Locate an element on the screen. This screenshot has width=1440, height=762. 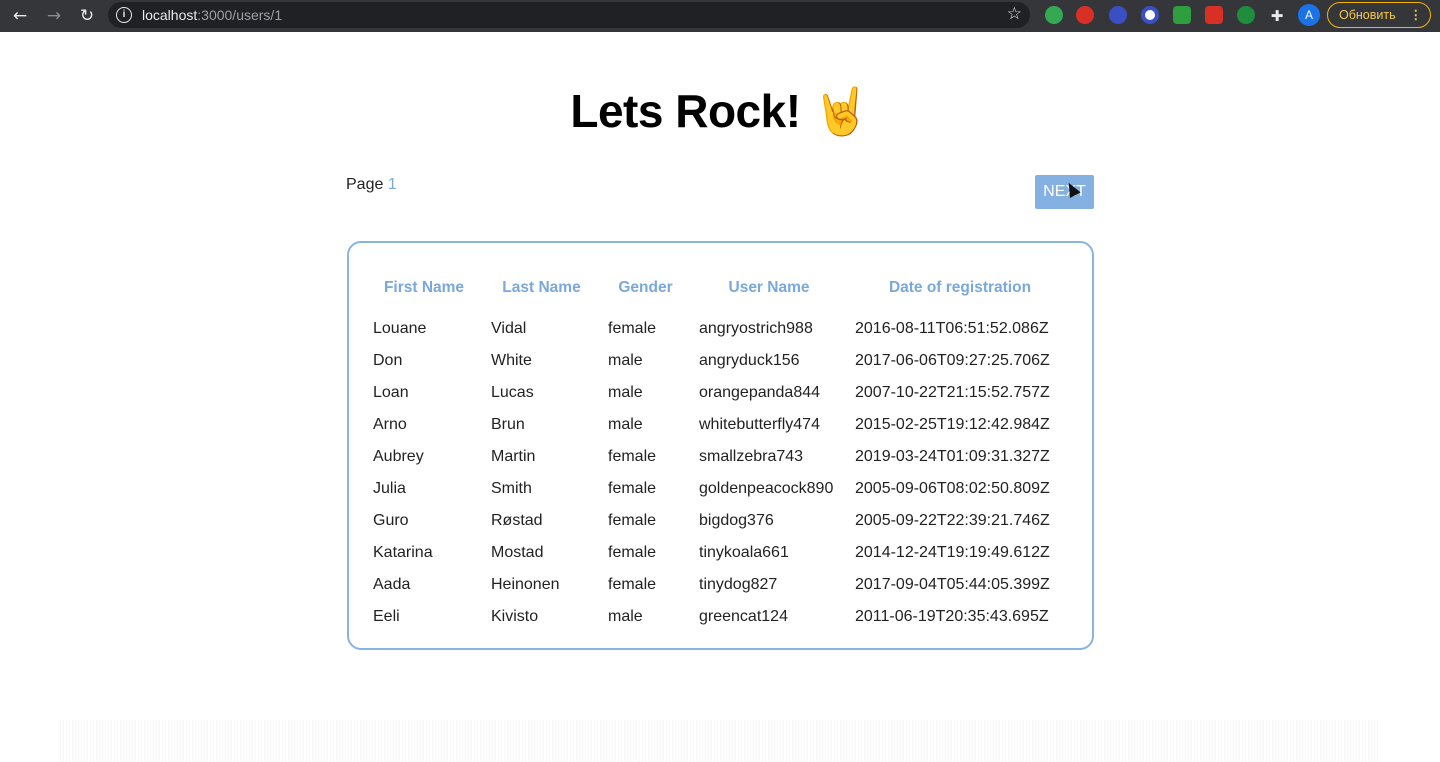
user-name-cell: whitebutterfly474 is located at coordinates (759, 424).